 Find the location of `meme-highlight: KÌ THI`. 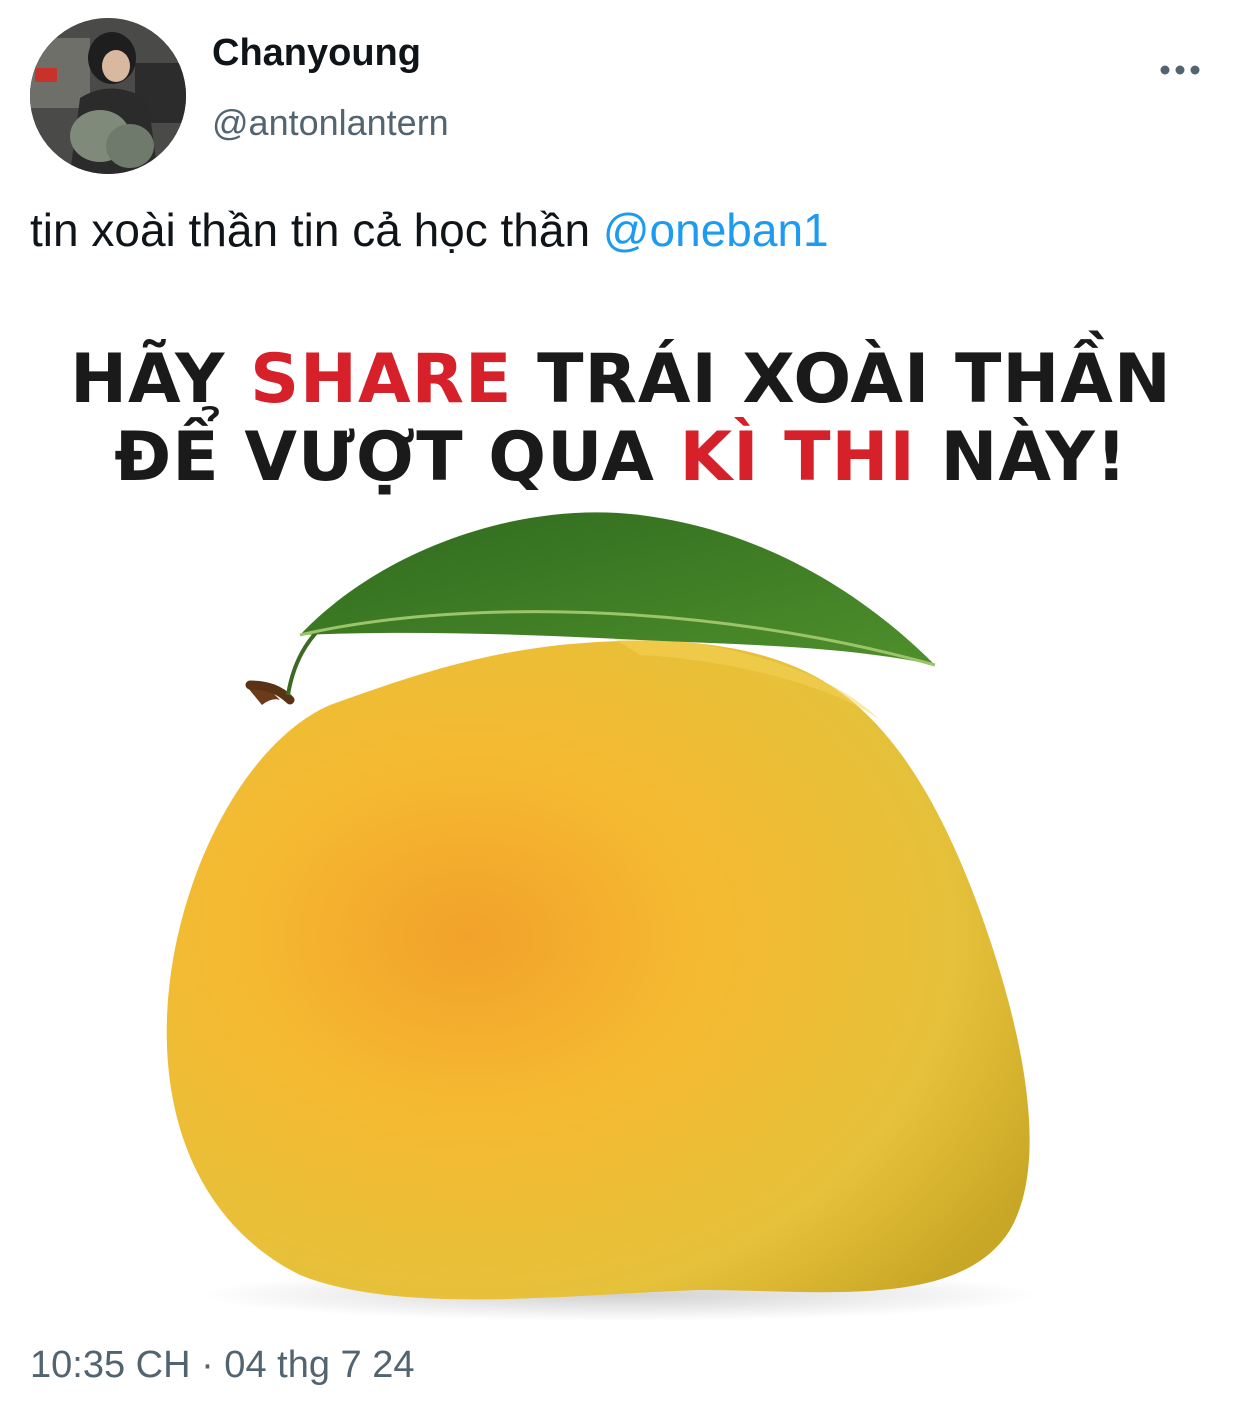

meme-highlight: KÌ THI is located at coordinates (797, 457).